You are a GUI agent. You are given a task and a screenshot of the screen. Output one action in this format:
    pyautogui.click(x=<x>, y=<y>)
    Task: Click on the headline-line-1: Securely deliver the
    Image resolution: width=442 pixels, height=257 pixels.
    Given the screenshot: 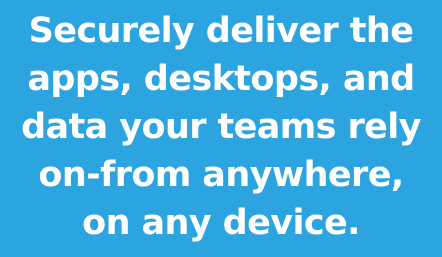 What is the action you would take?
    pyautogui.click(x=221, y=30)
    